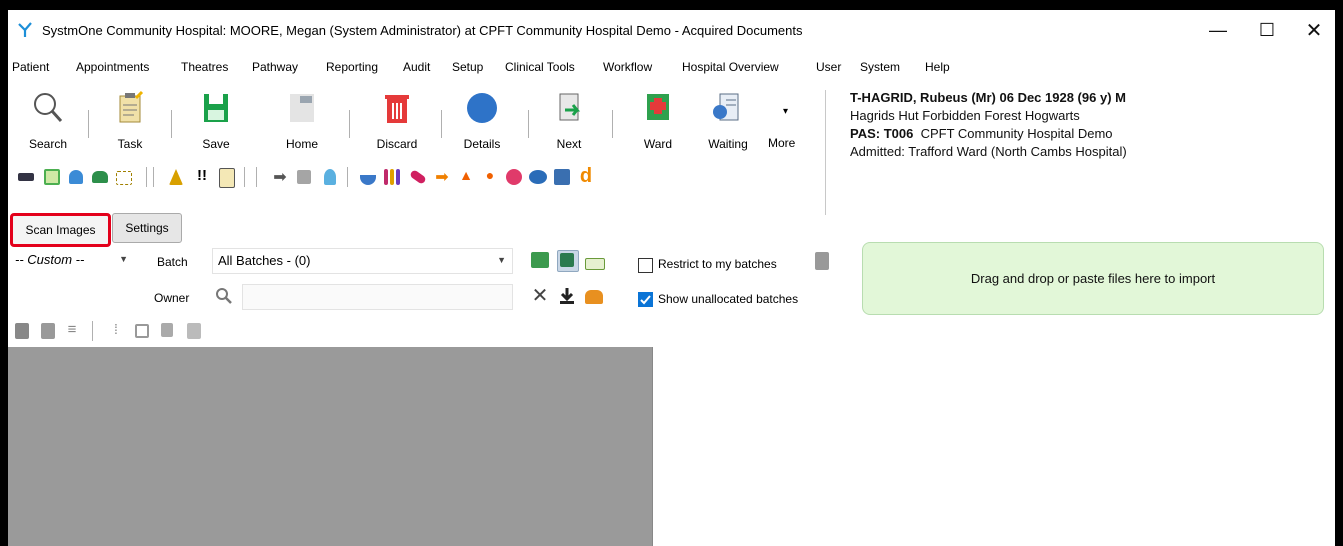 Image resolution: width=1343 pixels, height=546 pixels. What do you see at coordinates (60, 230) in the screenshot?
I see `tab-scan-images: Scan Images` at bounding box center [60, 230].